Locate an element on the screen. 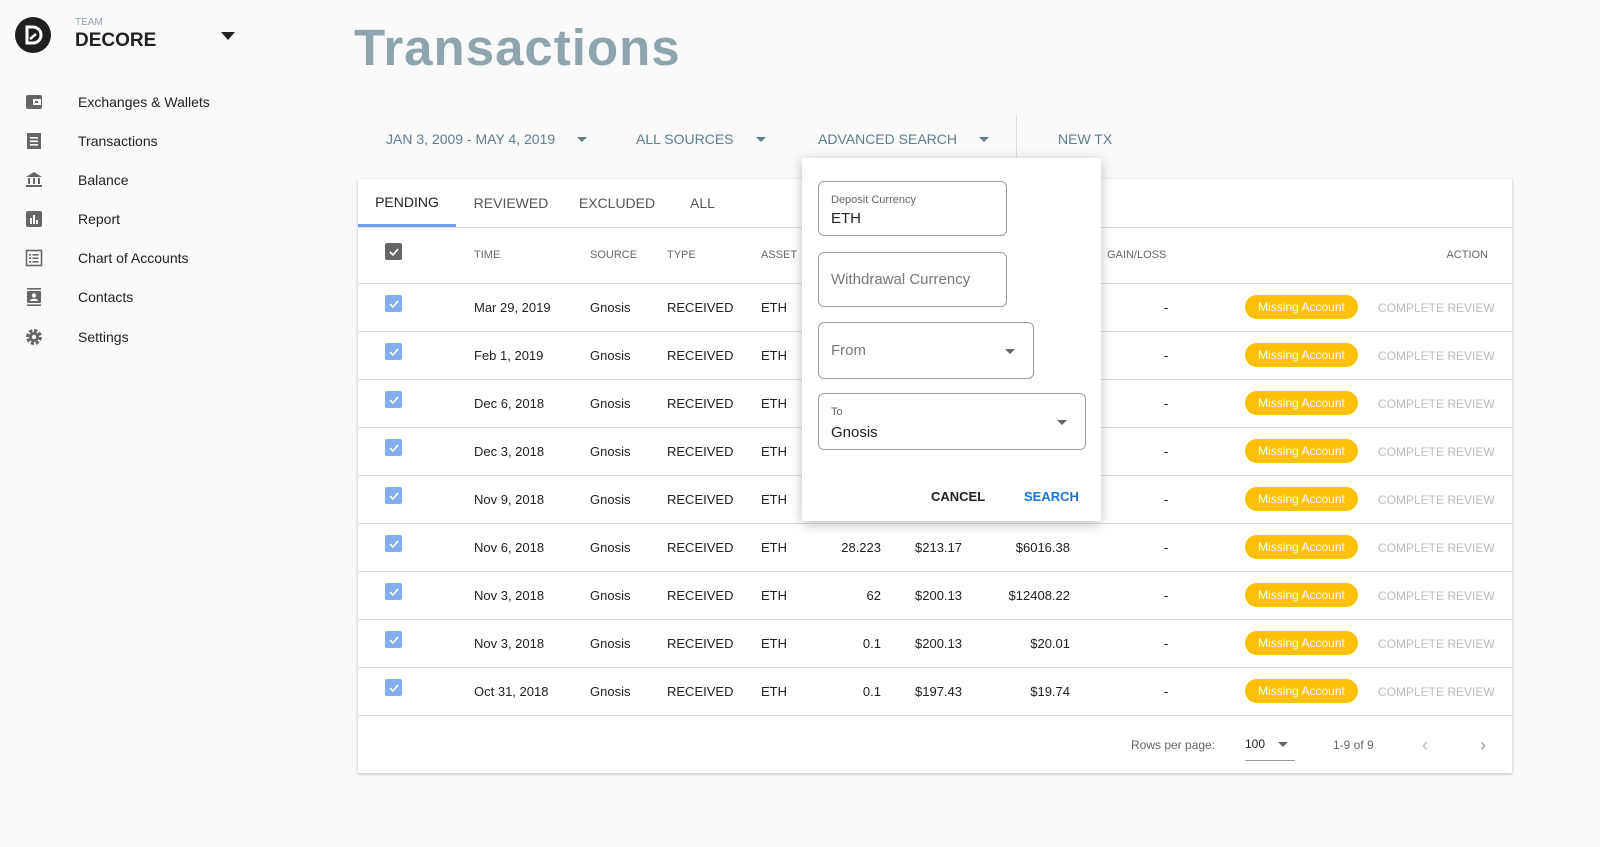 Image resolution: width=1600 pixels, height=847 pixels. bank-icon is located at coordinates (34, 180).